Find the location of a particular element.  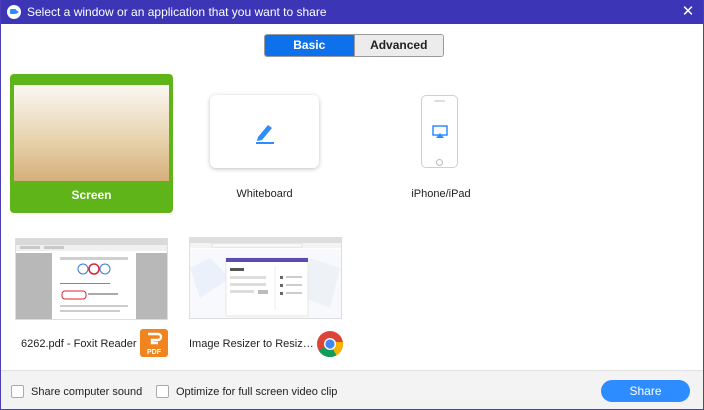

share-button: Share is located at coordinates (645, 391).